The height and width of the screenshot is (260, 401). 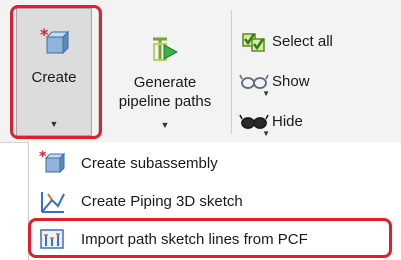 What do you see at coordinates (52, 239) in the screenshot?
I see `import-pcf-icon` at bounding box center [52, 239].